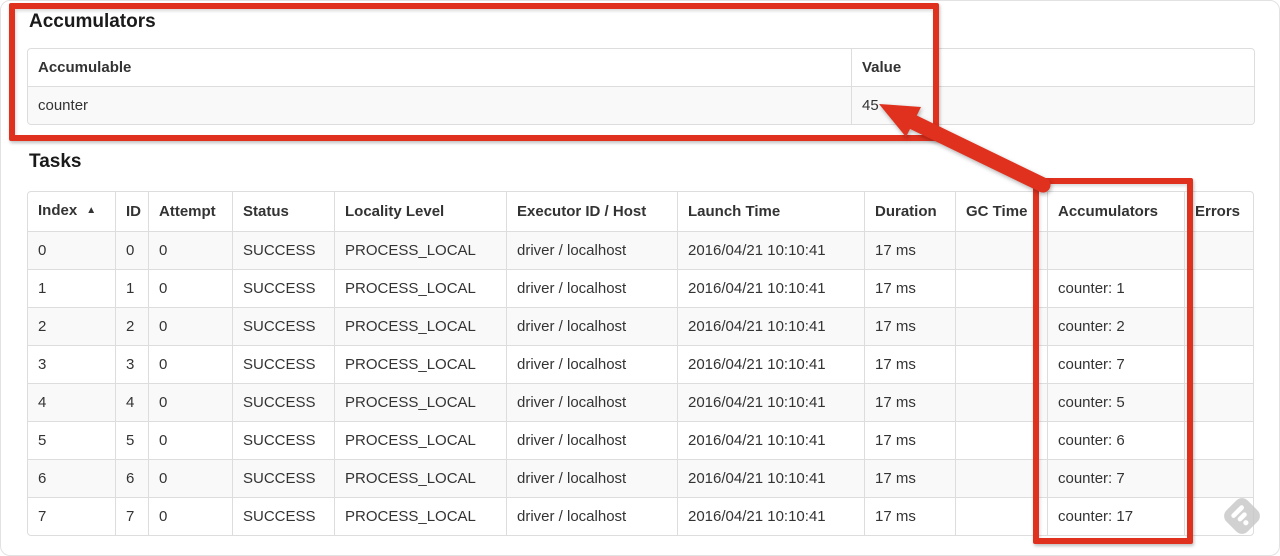 This screenshot has width=1280, height=556. What do you see at coordinates (770, 211) in the screenshot?
I see `column-header-launch-time: Launch Time` at bounding box center [770, 211].